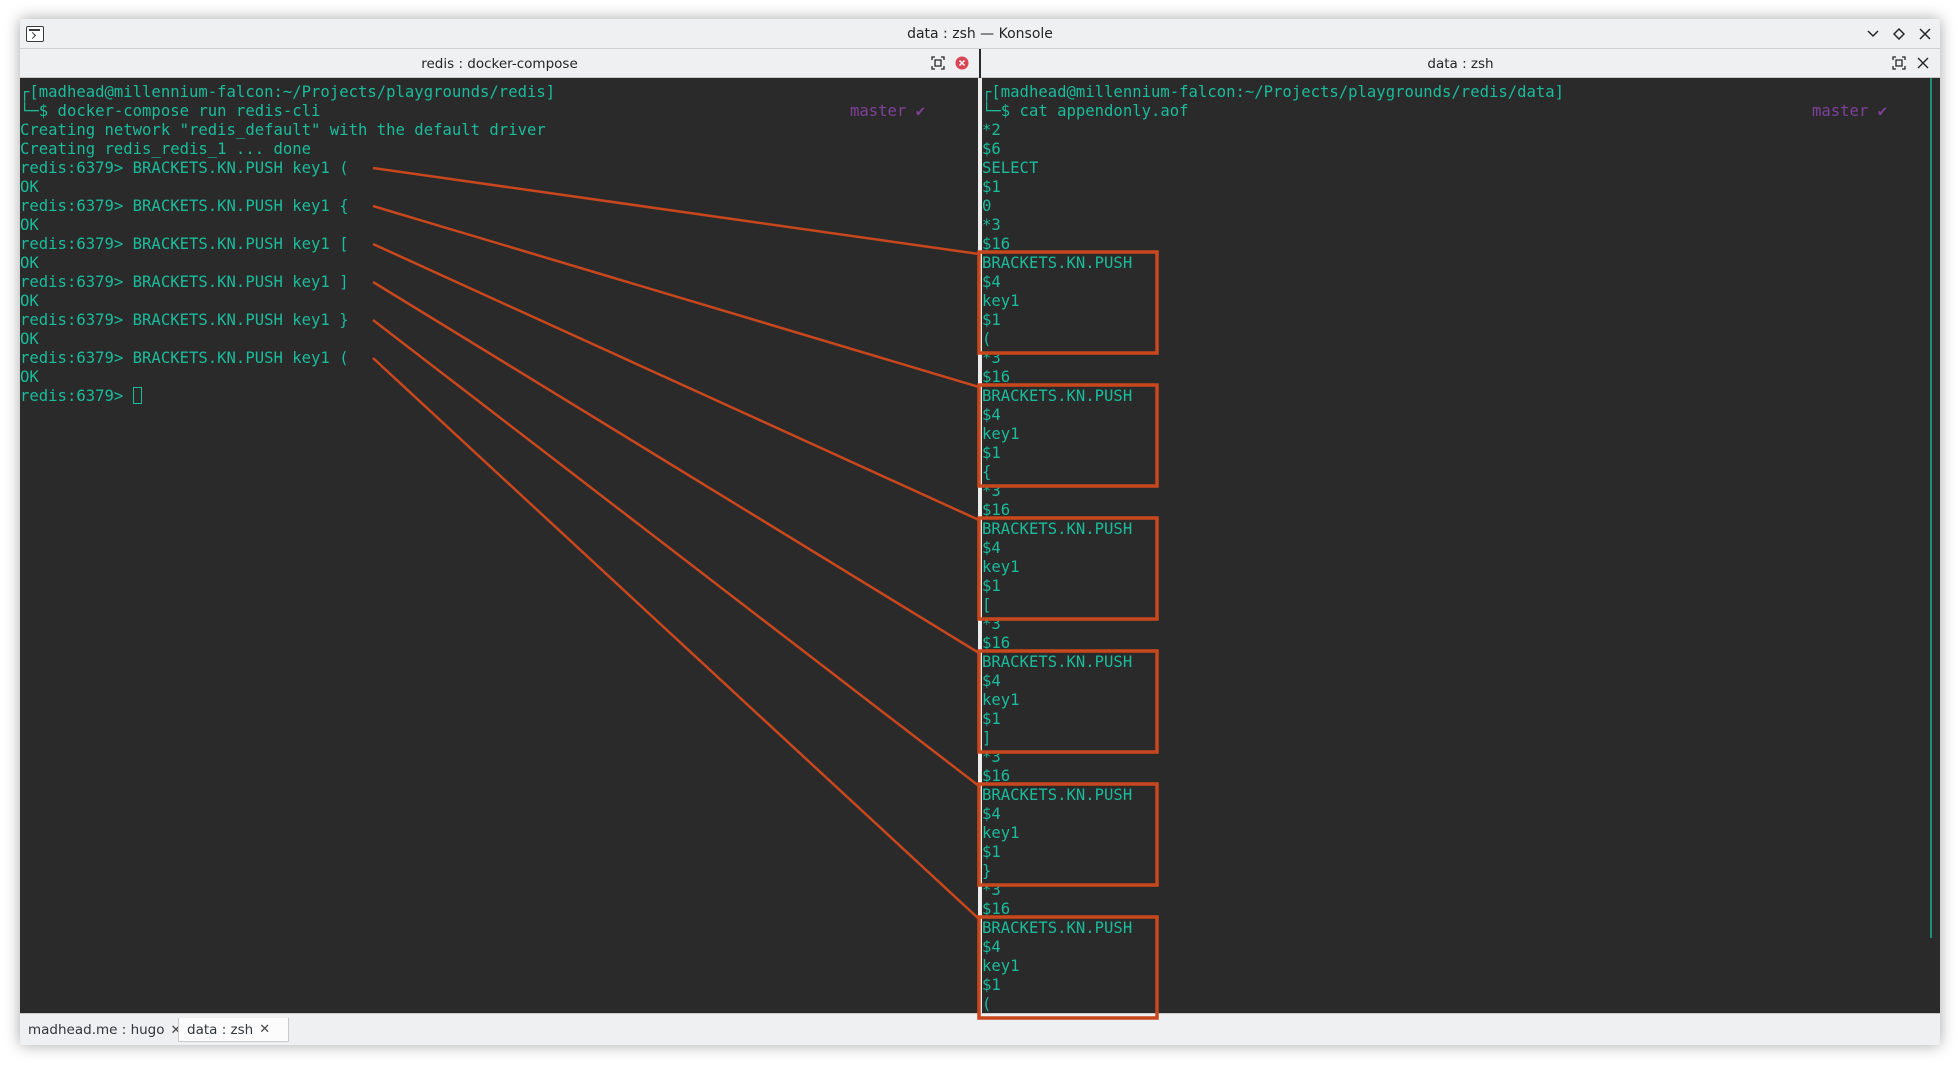  What do you see at coordinates (170, 111) in the screenshot?
I see `terminal-line: └─$ docker-compose run redis-cli` at bounding box center [170, 111].